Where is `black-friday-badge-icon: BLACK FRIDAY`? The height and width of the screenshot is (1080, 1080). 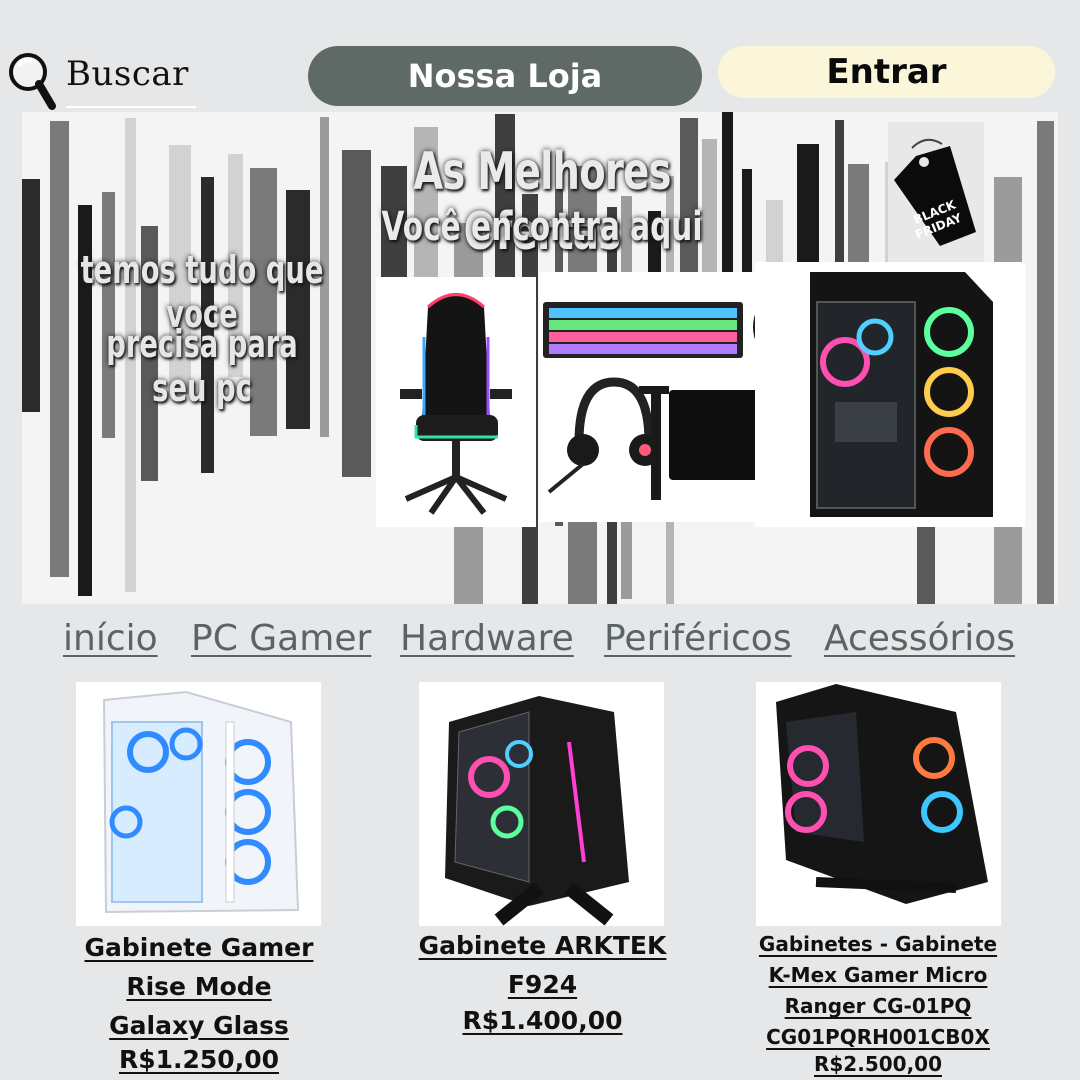
black-friday-badge-icon: BLACK FRIDAY is located at coordinates (936, 192).